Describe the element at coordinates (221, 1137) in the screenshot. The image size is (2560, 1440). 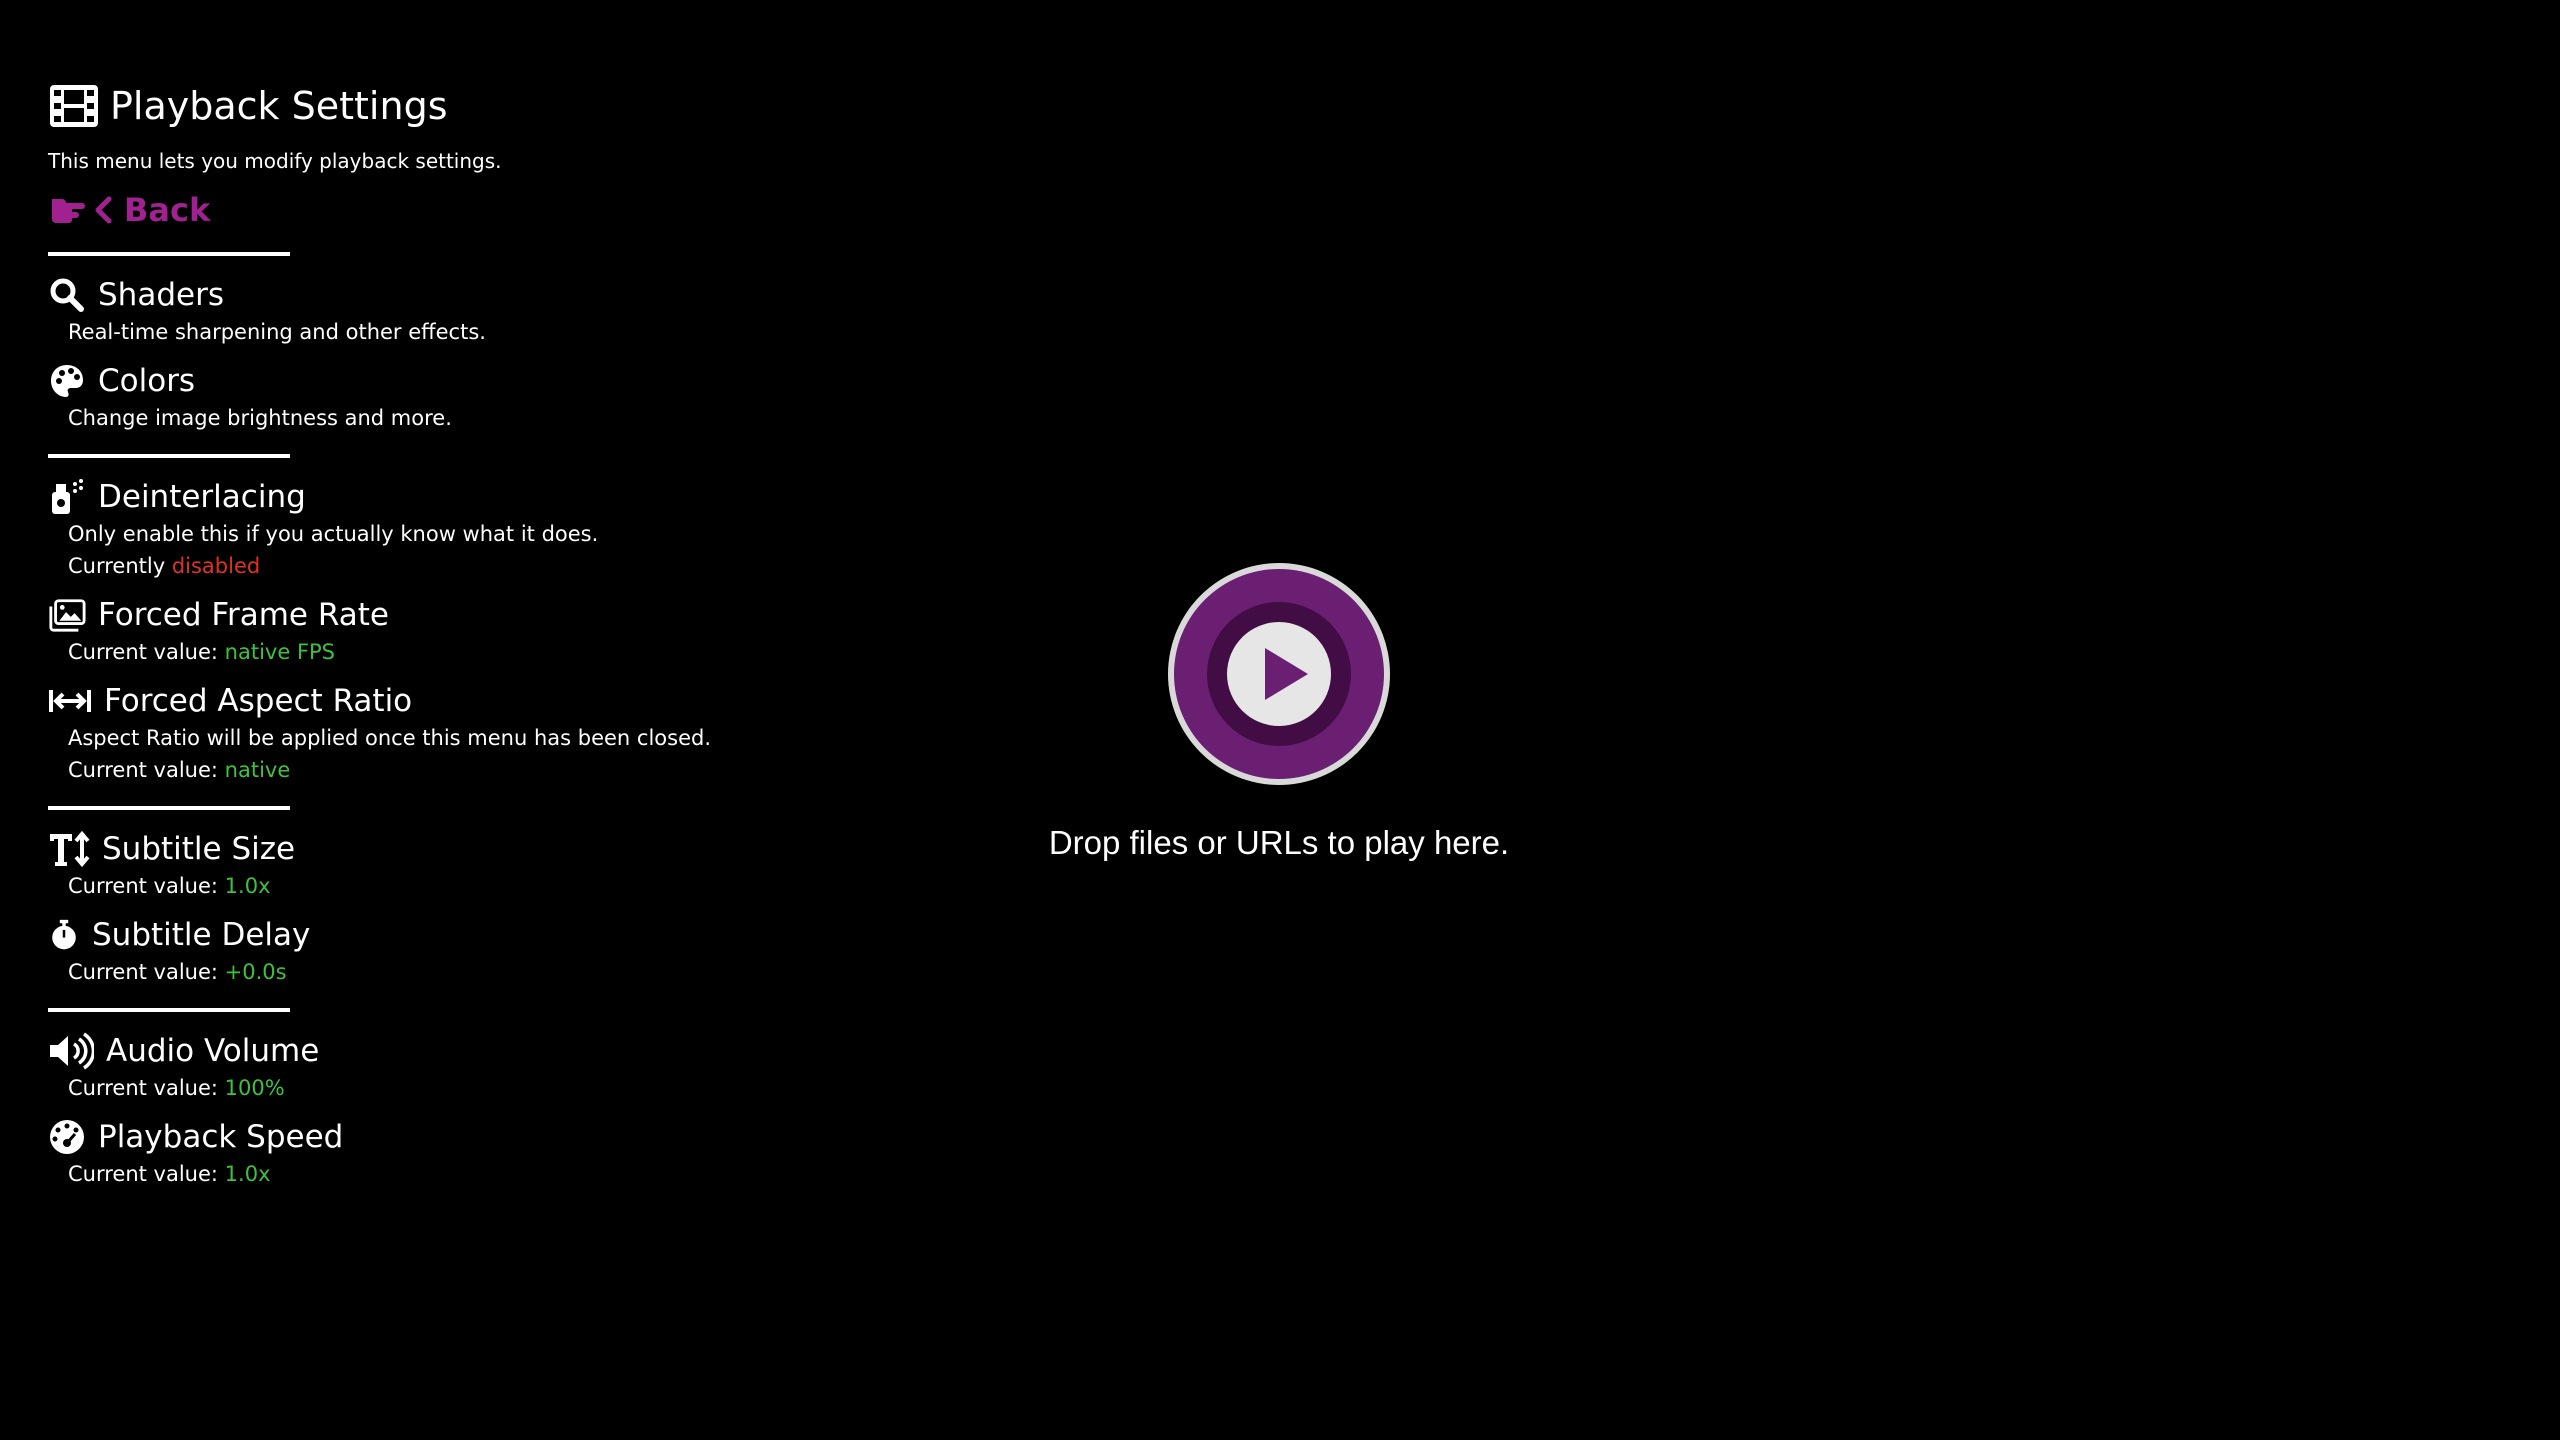
I see `menu-item-label: Playback Speed` at that location.